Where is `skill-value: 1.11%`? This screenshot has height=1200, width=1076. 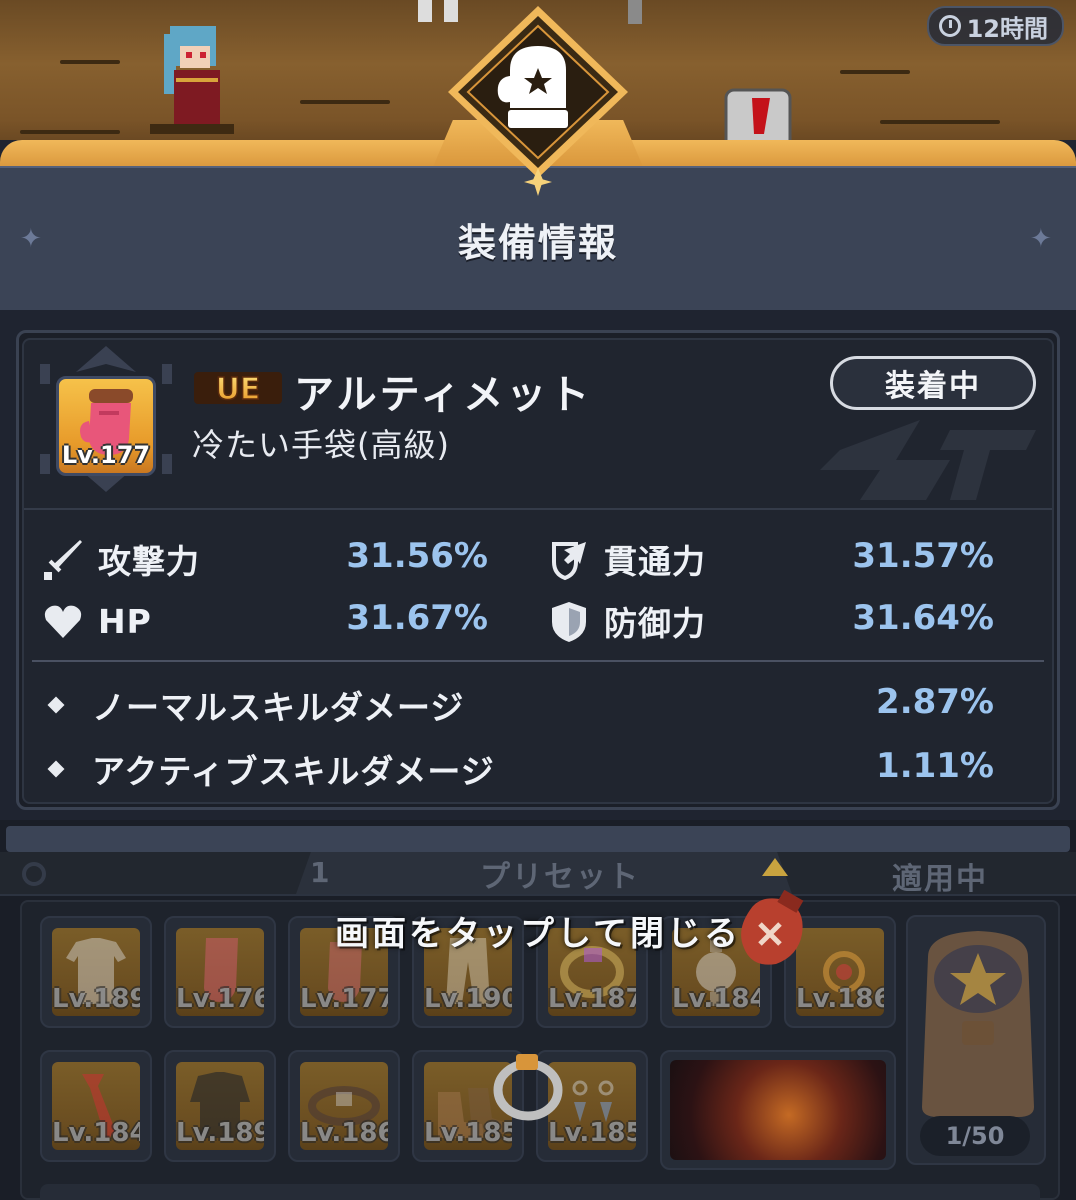 skill-value: 1.11% is located at coordinates (935, 766).